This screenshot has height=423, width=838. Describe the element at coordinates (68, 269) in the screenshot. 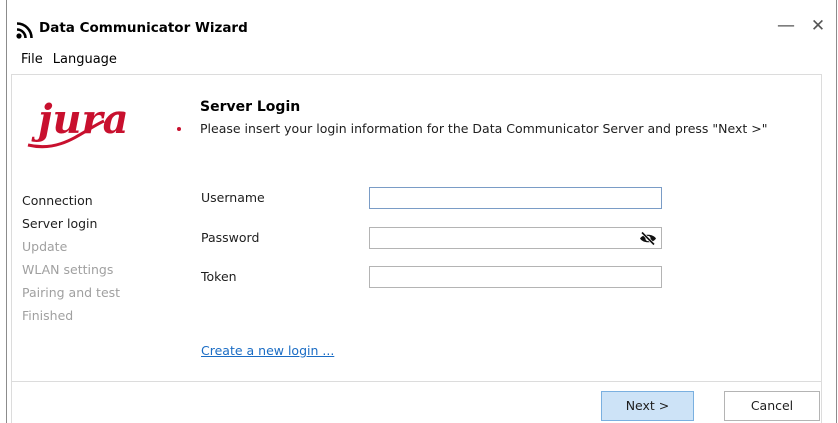

I see `step-wlan-settings: WLAN settings` at that location.